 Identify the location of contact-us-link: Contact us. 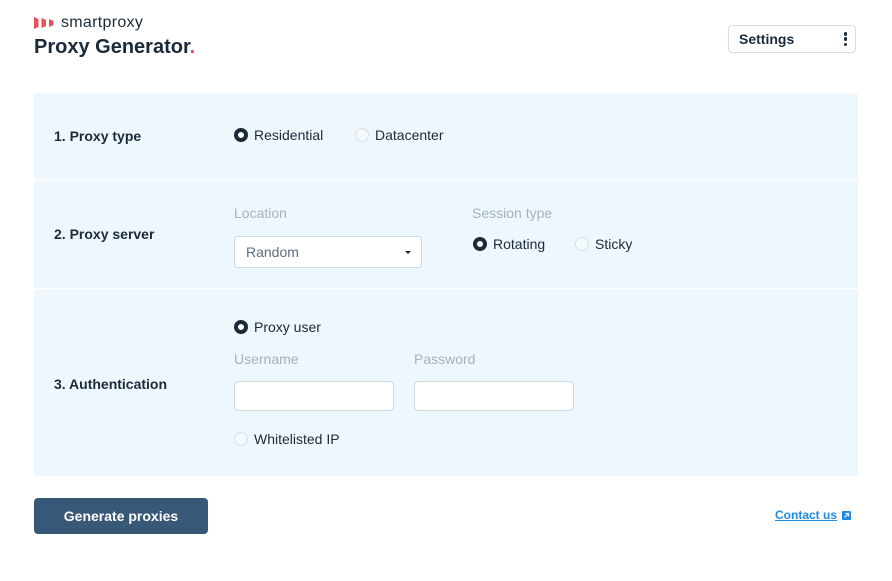
(813, 515).